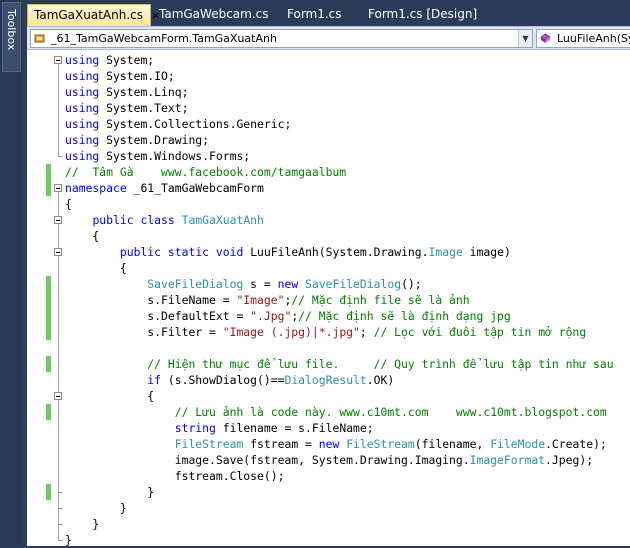 Image resolution: width=630 pixels, height=548 pixels. I want to click on code-token: System.Linq;, so click(144, 92).